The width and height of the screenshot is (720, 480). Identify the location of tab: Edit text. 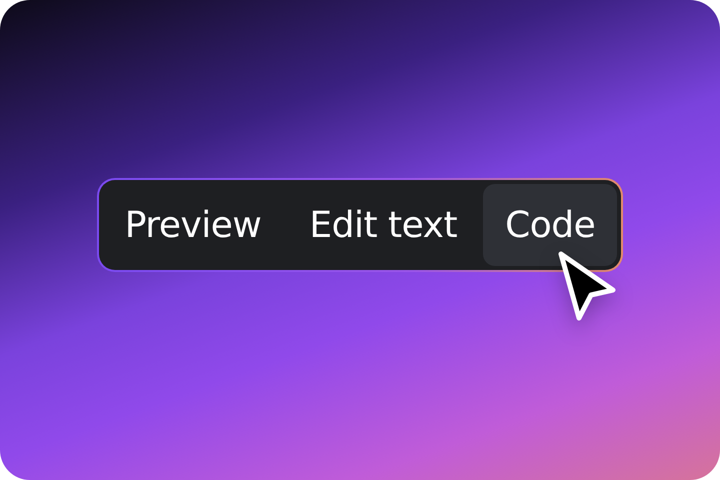
(383, 225).